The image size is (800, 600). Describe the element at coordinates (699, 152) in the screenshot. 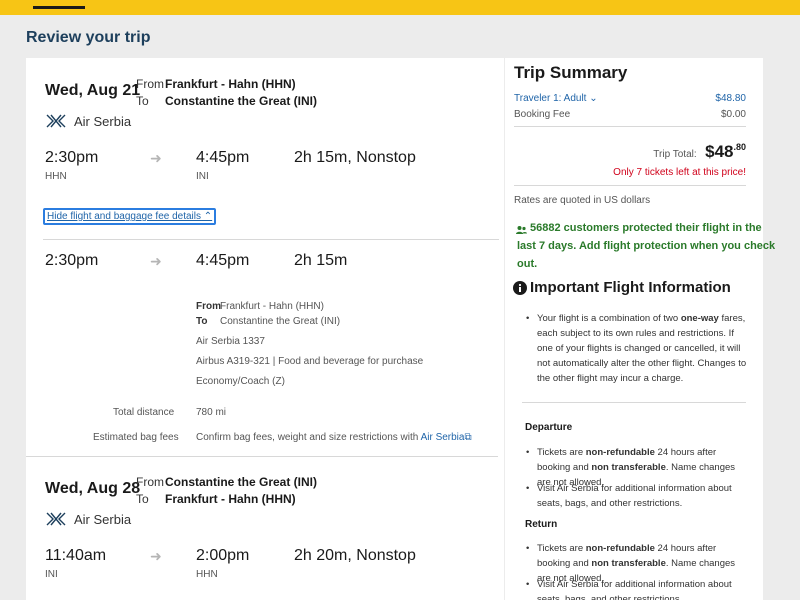

I see `trip-total: Trip Total: $48.80` at that location.